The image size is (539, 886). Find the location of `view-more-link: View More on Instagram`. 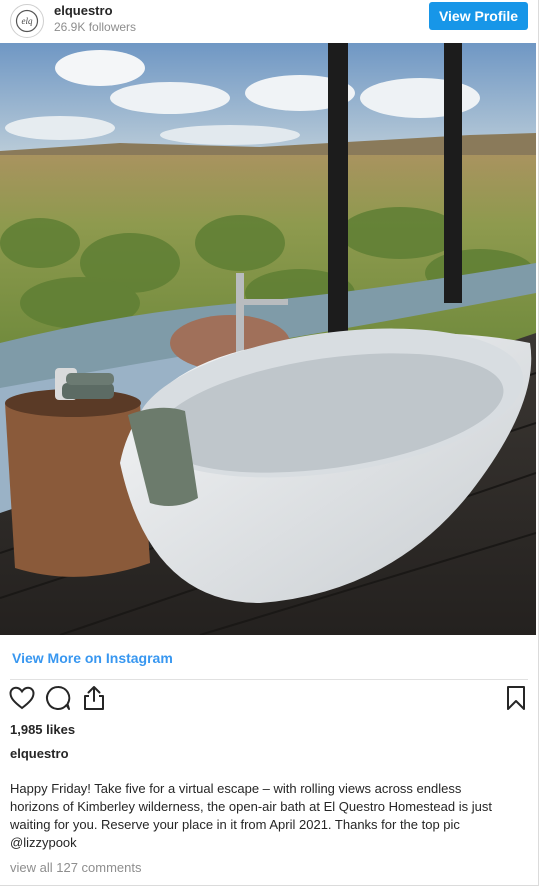

view-more-link: View More on Instagram is located at coordinates (92, 658).